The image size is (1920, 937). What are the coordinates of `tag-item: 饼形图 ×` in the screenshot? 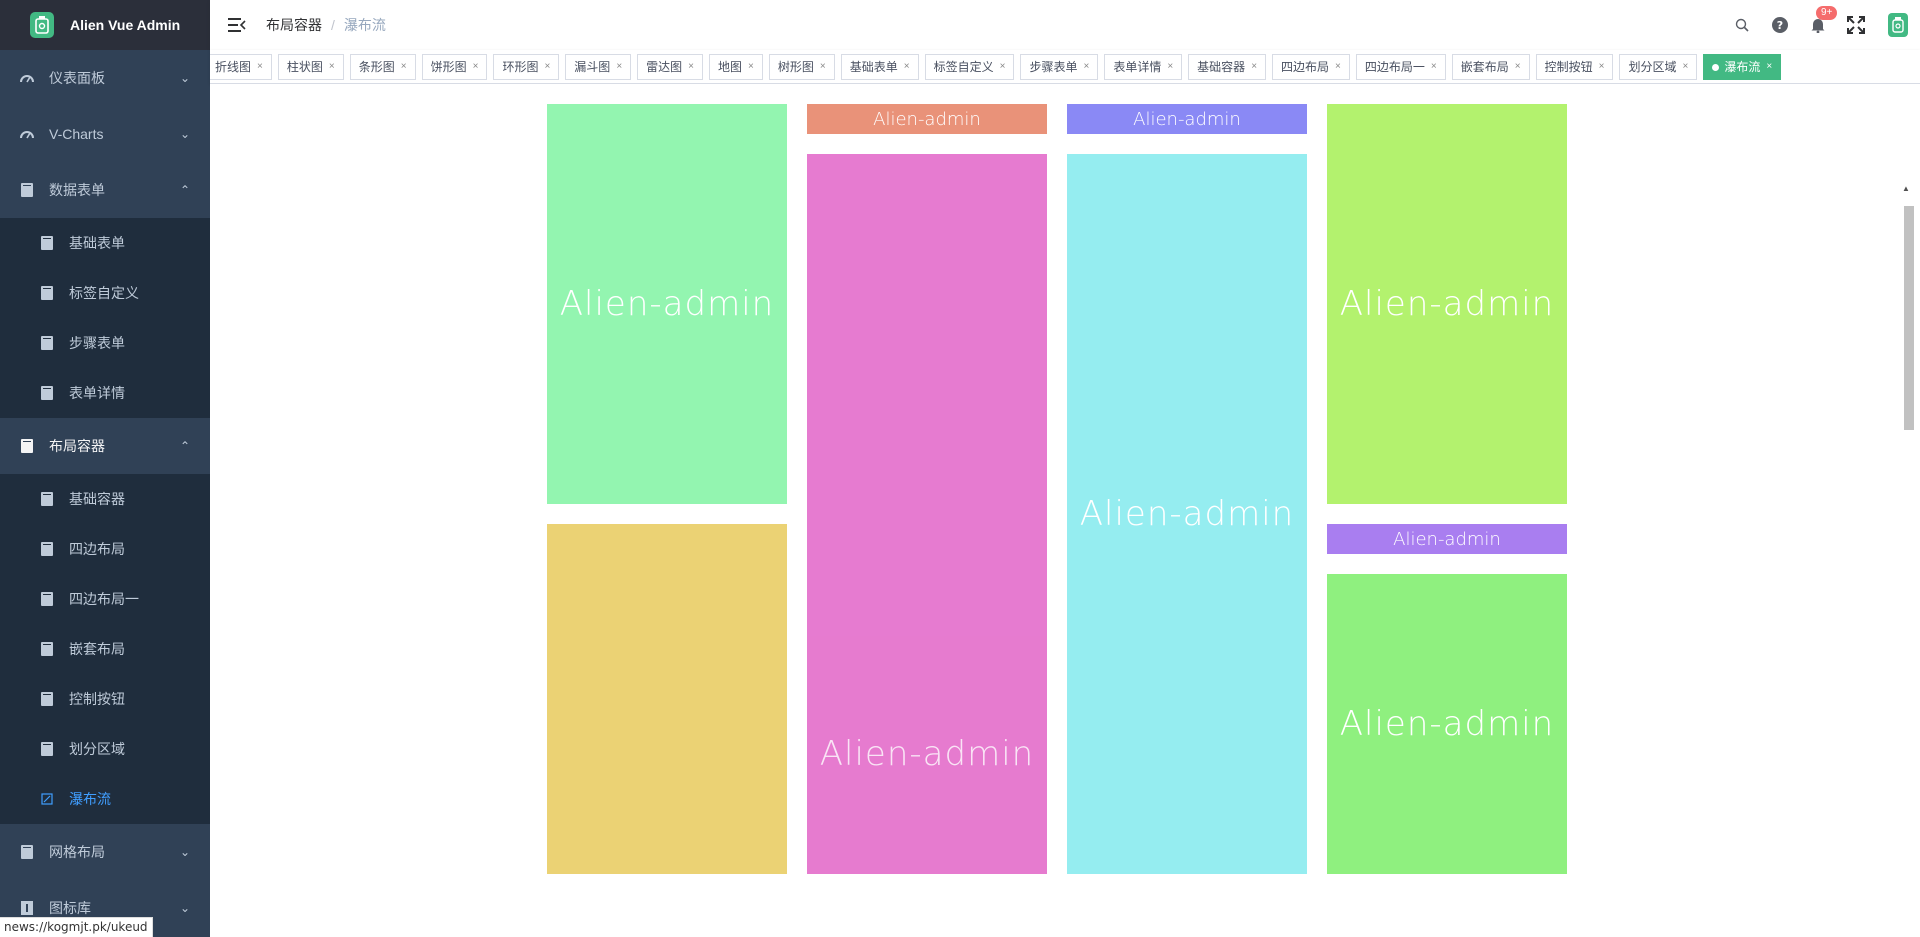 It's located at (454, 67).